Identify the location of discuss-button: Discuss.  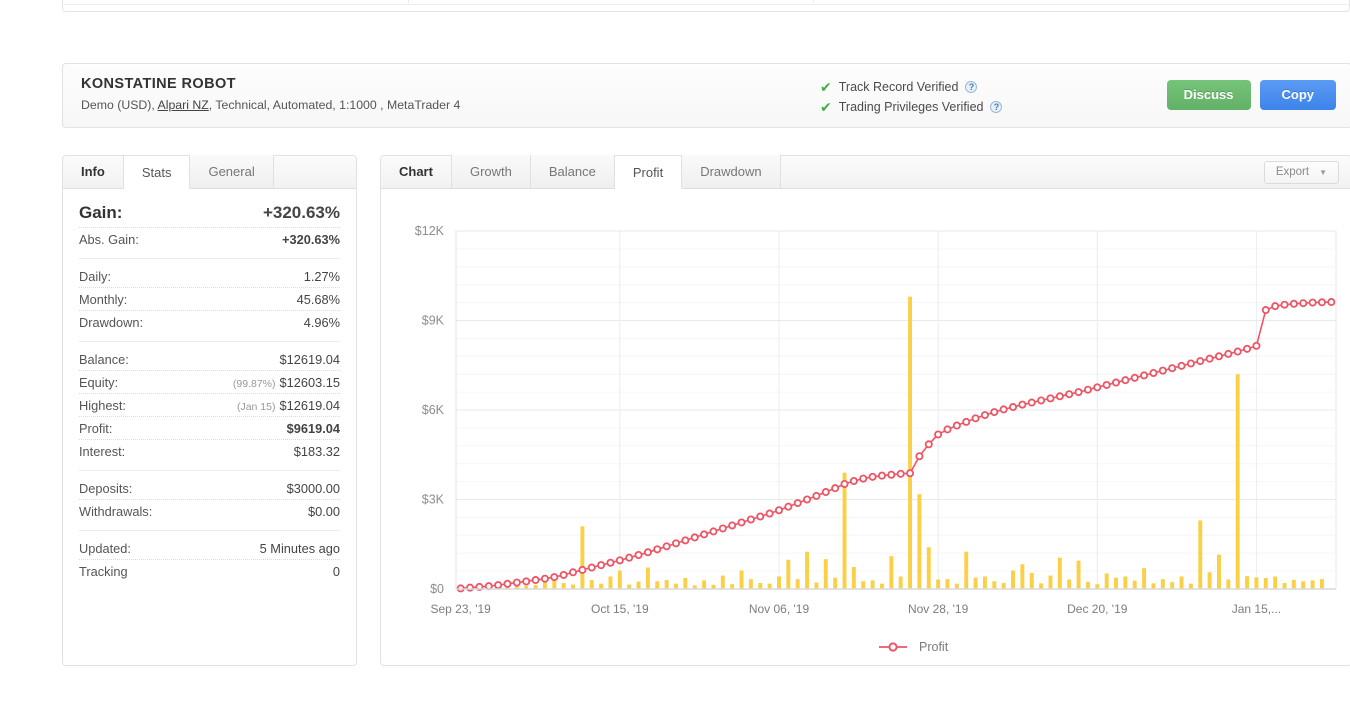
(1208, 95).